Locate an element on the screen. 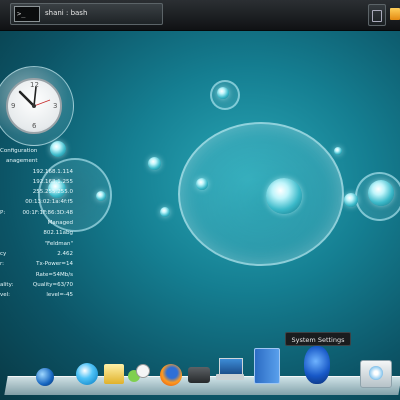 The width and height of the screenshot is (400, 400). bubble-wallpaper-large is located at coordinates (261, 194).